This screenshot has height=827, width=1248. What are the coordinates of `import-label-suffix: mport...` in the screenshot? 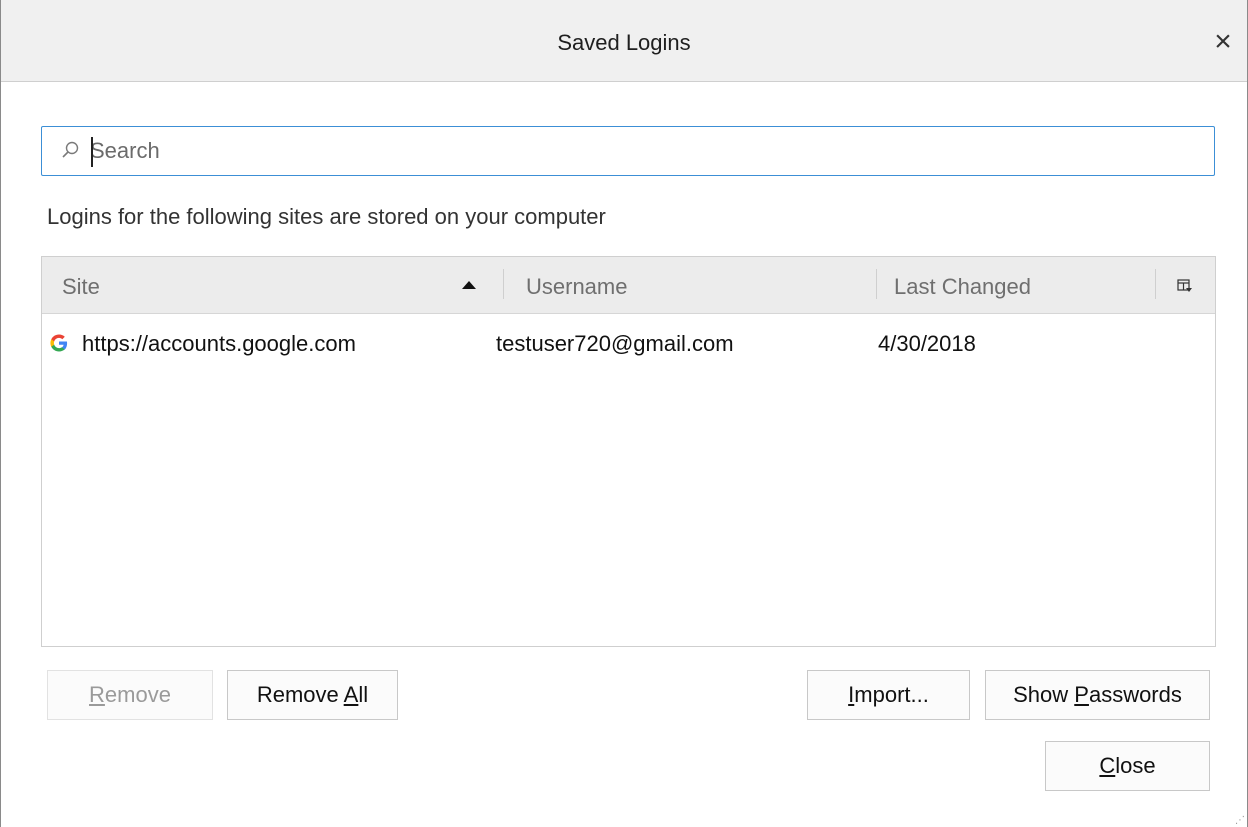 It's located at (891, 694).